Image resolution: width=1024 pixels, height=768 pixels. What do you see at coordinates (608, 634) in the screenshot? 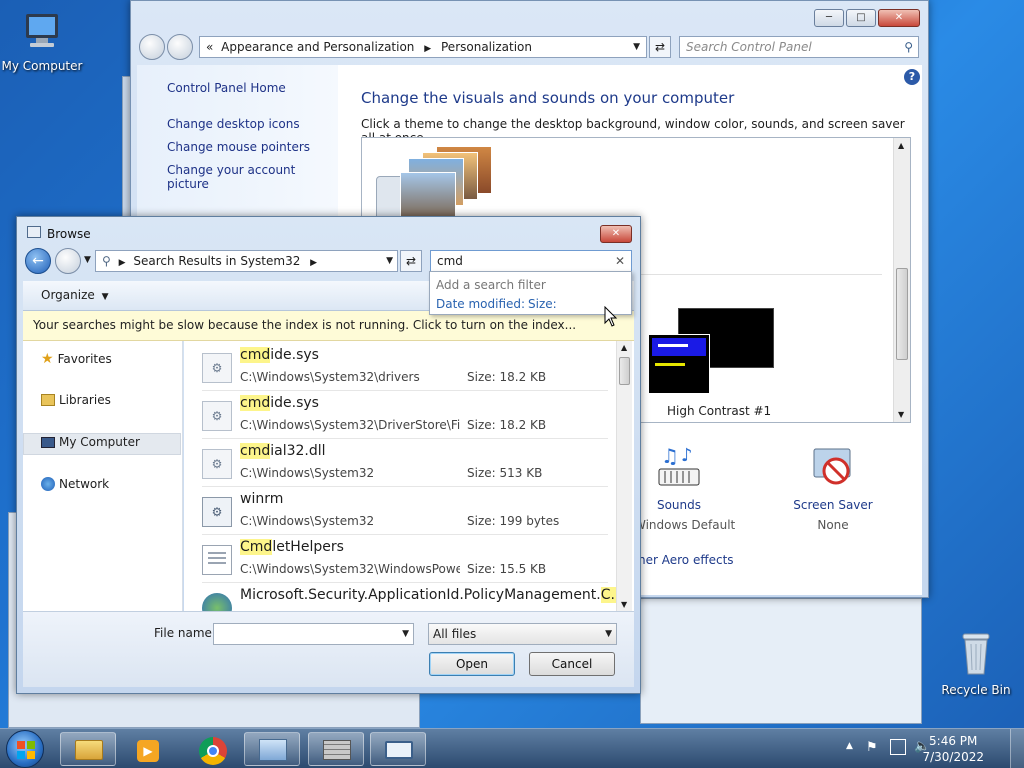
I see `file-type-dropdown-icon: ▼` at bounding box center [608, 634].